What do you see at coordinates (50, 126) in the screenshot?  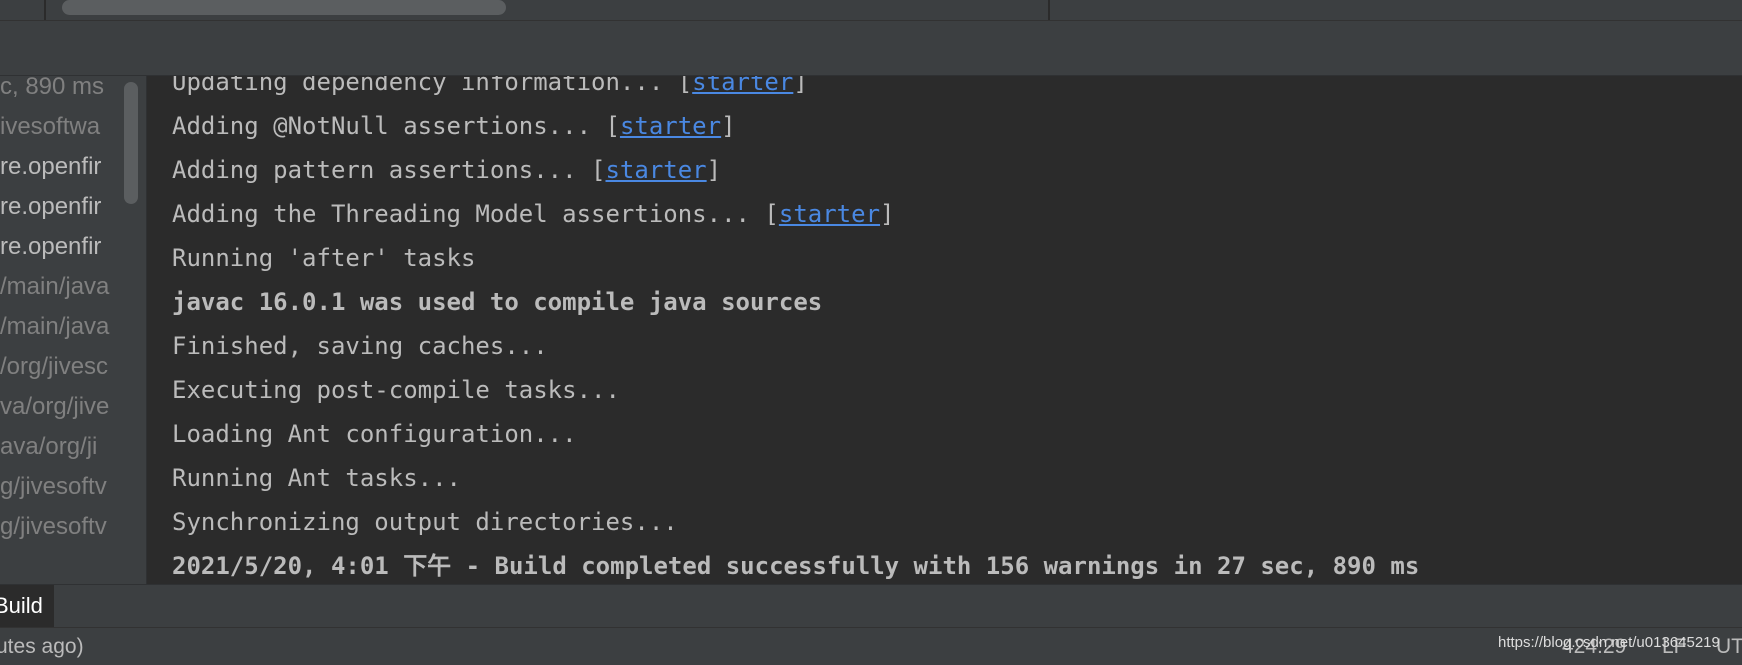 I see `tree-item-label: ivesoftwa` at bounding box center [50, 126].